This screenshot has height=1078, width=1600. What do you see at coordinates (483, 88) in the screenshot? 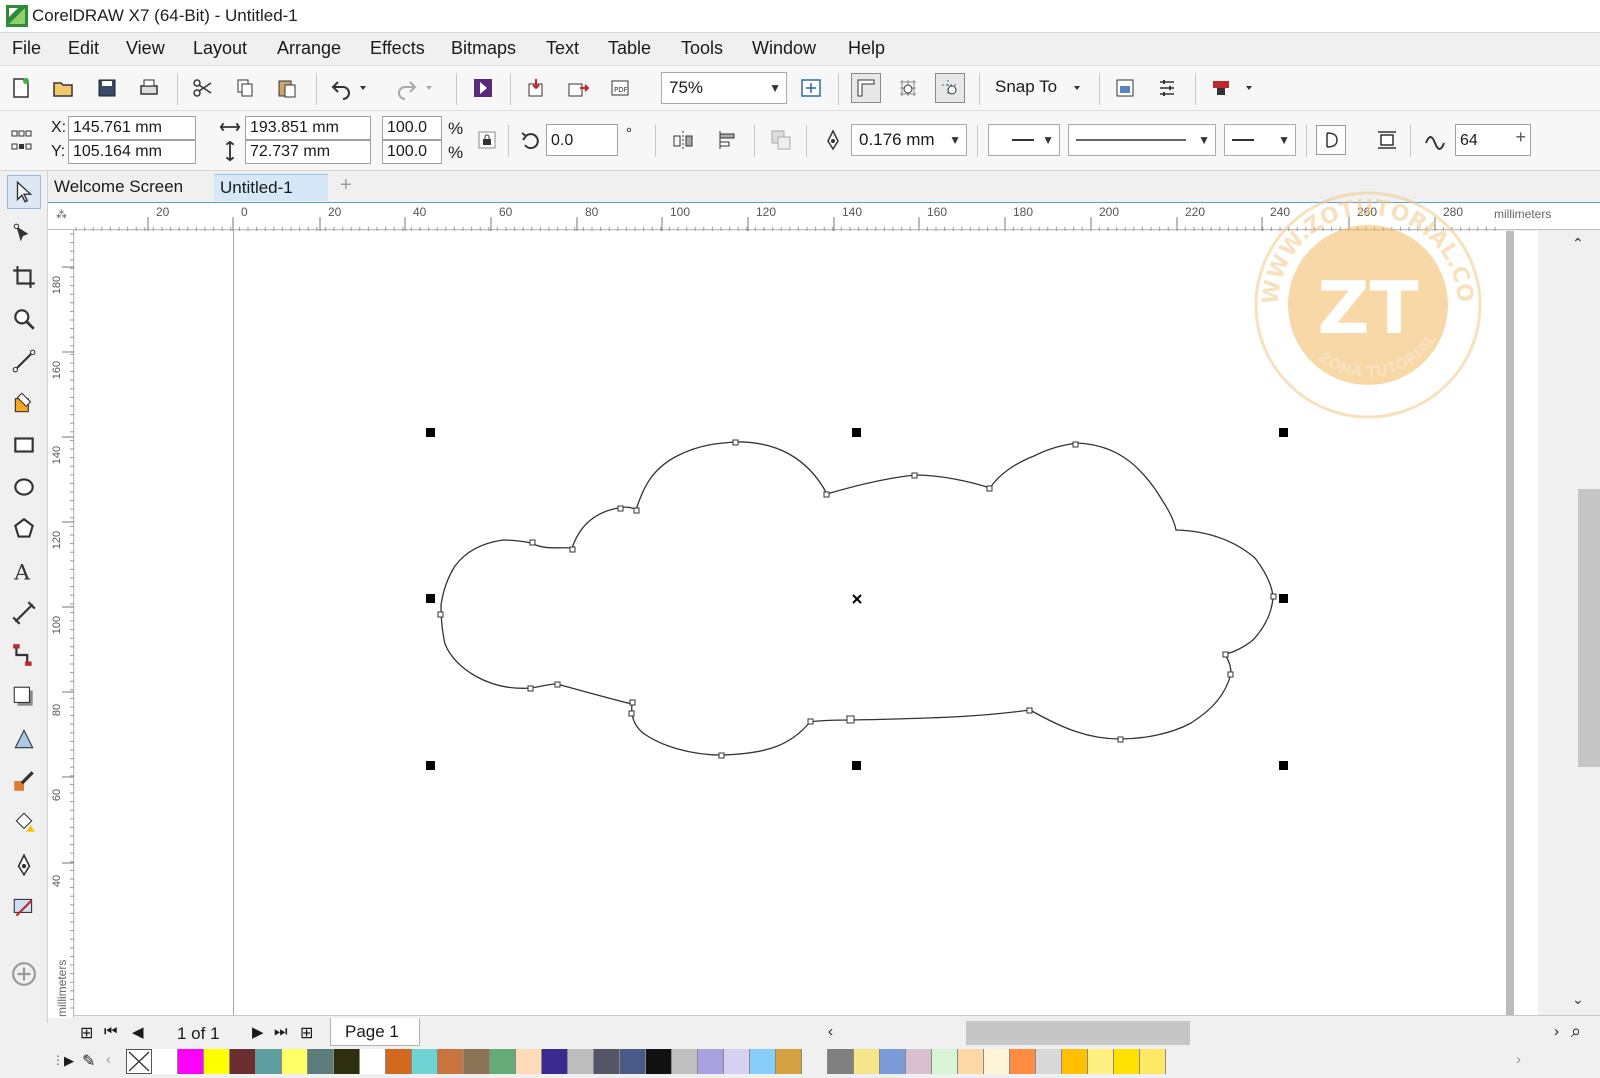
I see `search-content-icon` at bounding box center [483, 88].